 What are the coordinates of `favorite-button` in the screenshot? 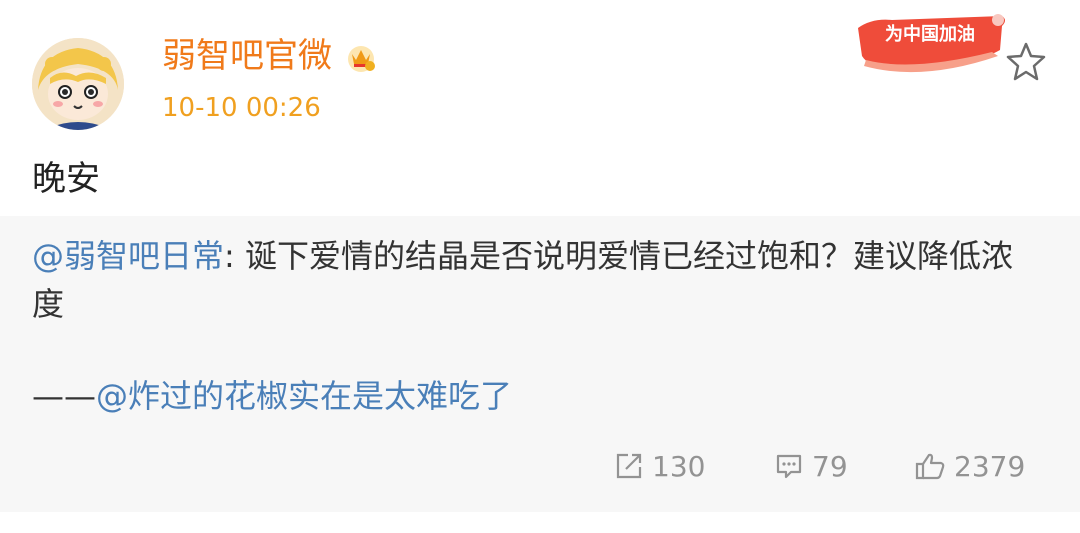 It's located at (1026, 62).